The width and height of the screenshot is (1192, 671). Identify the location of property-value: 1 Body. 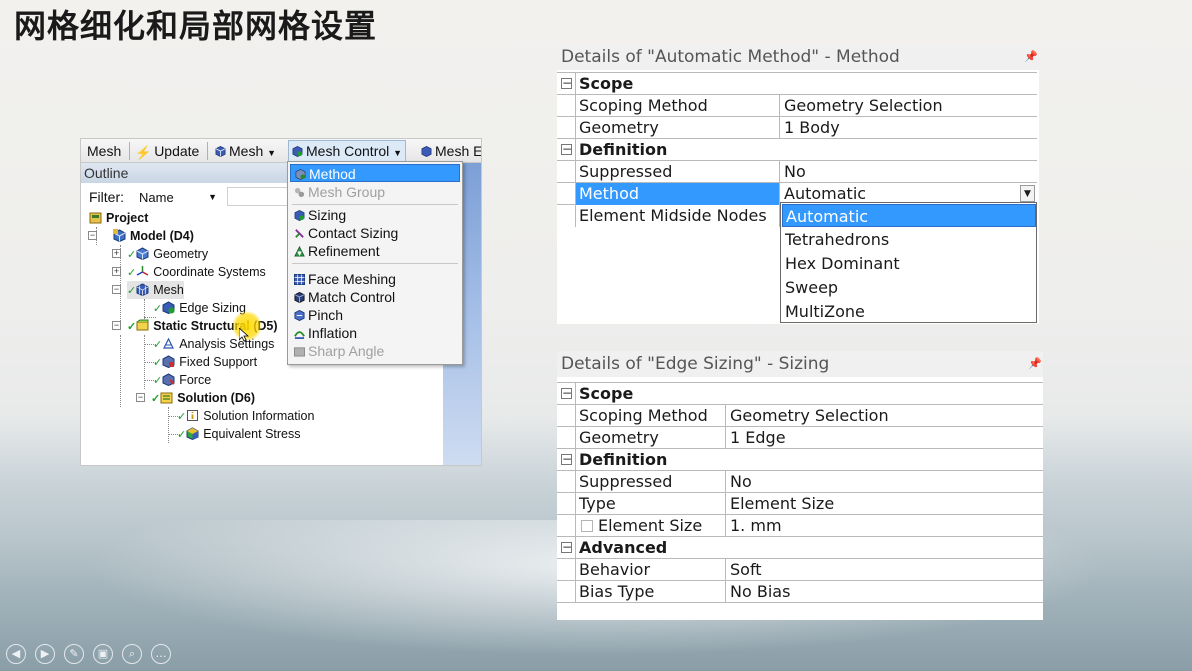
(908, 128).